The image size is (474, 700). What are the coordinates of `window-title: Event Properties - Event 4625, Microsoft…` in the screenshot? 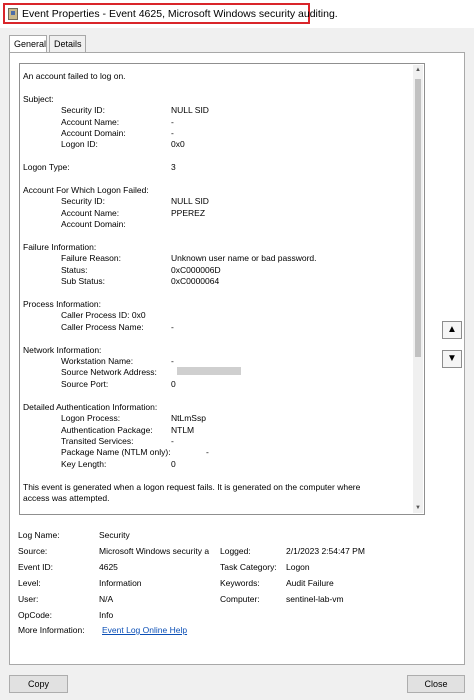 It's located at (180, 14).